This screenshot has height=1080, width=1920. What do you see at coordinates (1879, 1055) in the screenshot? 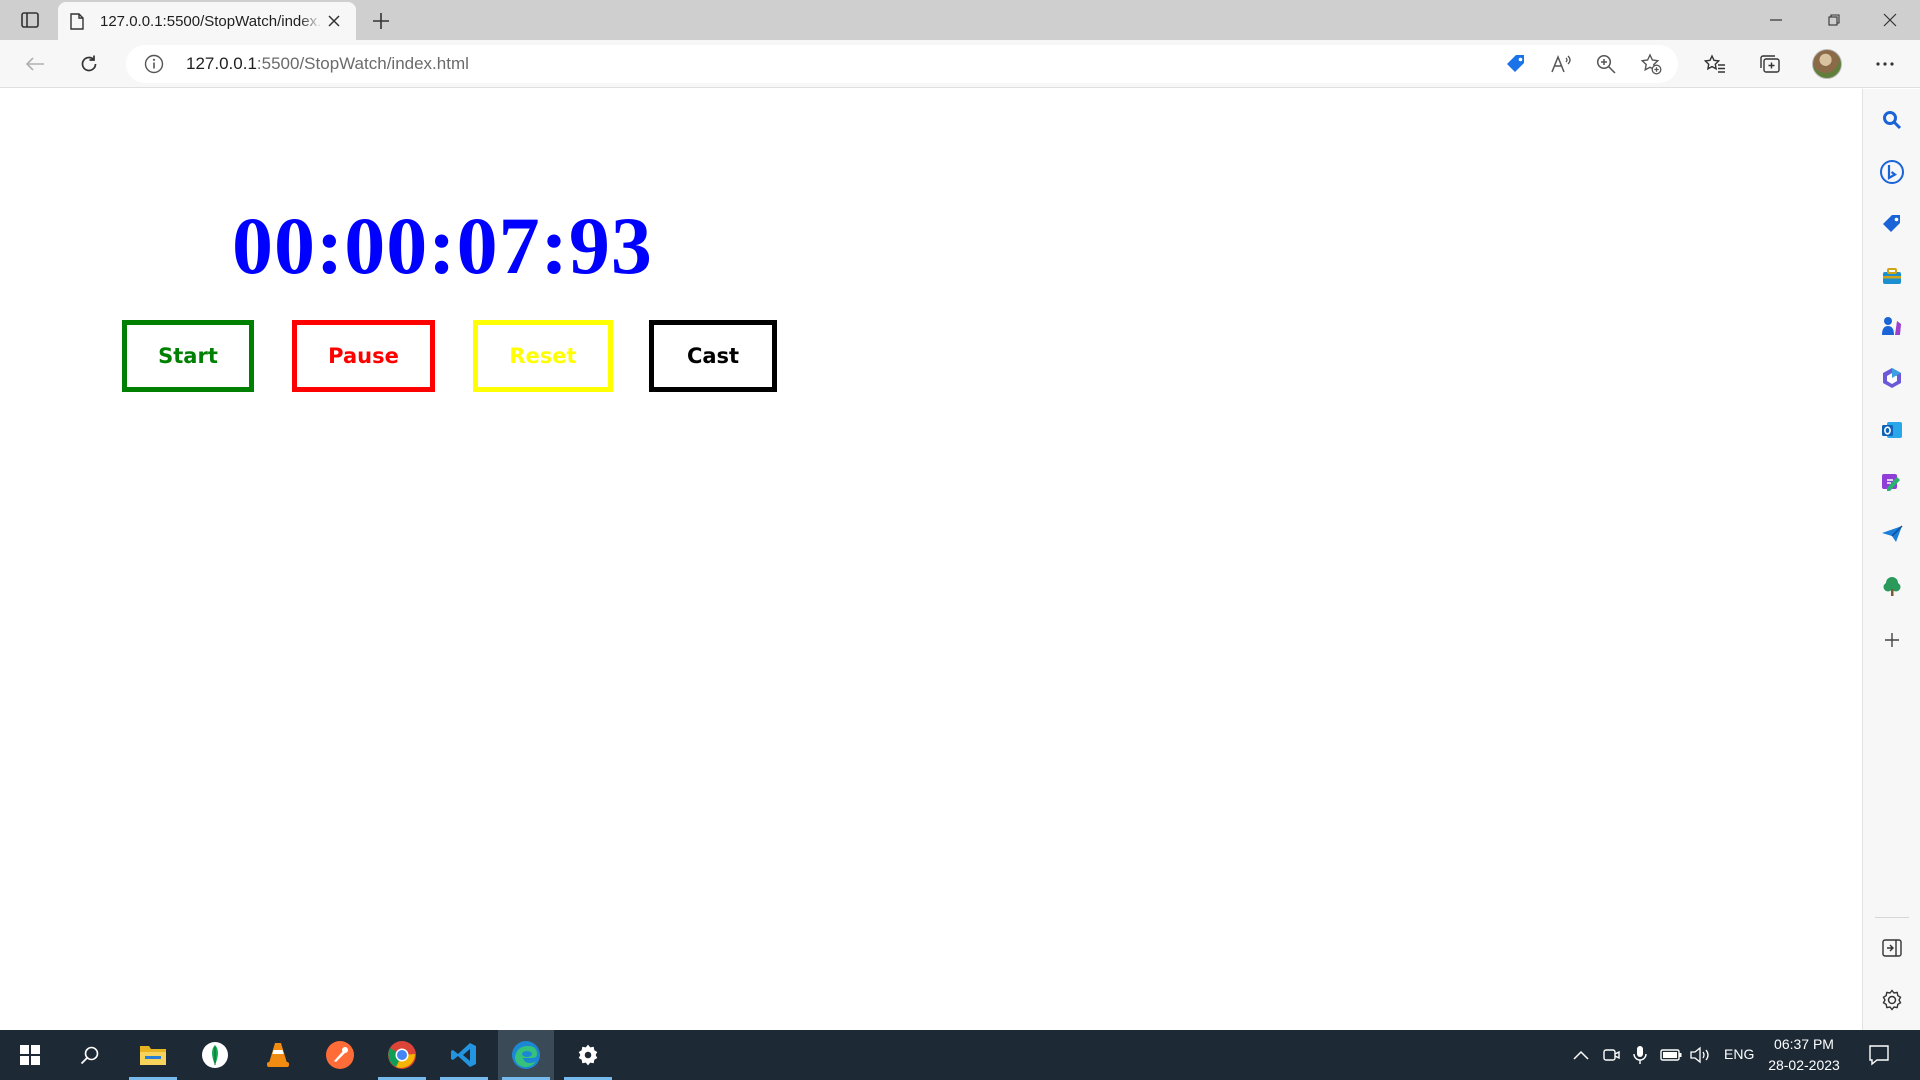
I see `notification-icon` at bounding box center [1879, 1055].